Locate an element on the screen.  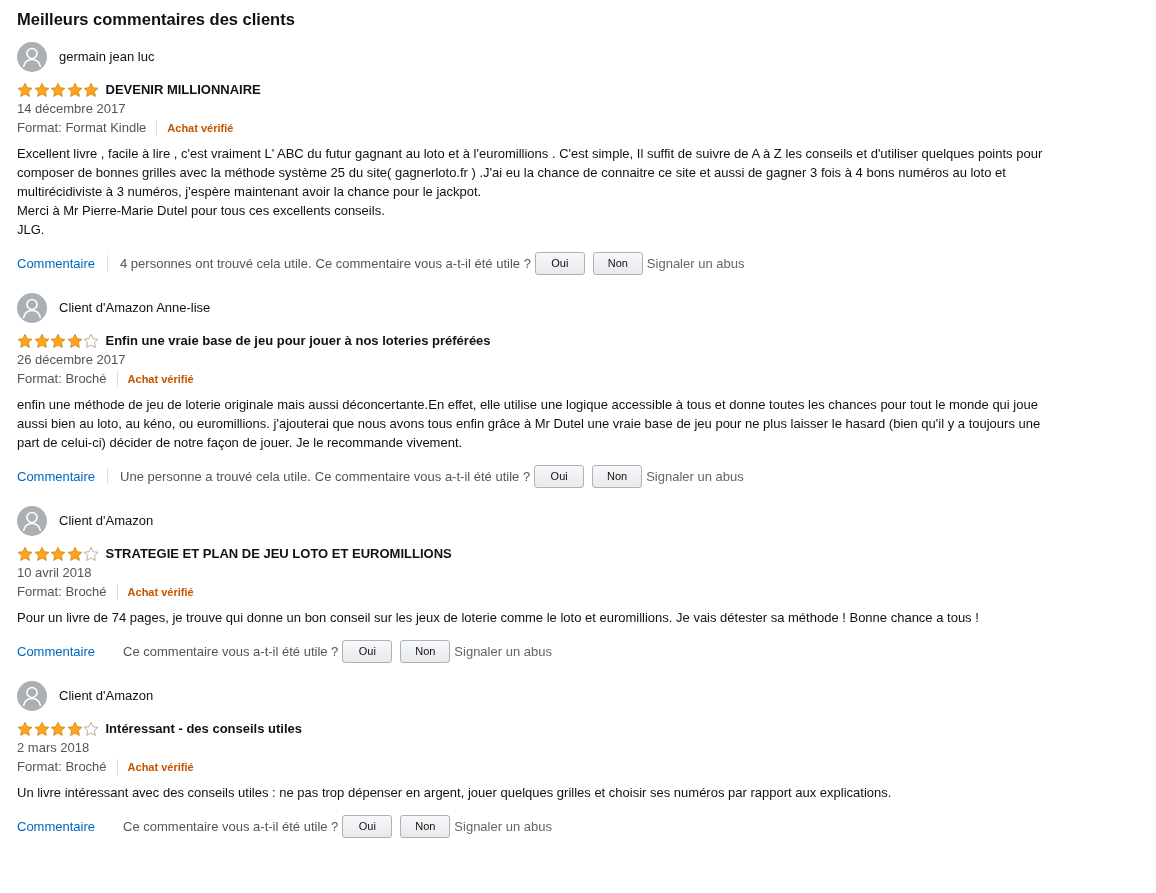
review-title: Intéressant - des conseils utiles is located at coordinates (204, 728).